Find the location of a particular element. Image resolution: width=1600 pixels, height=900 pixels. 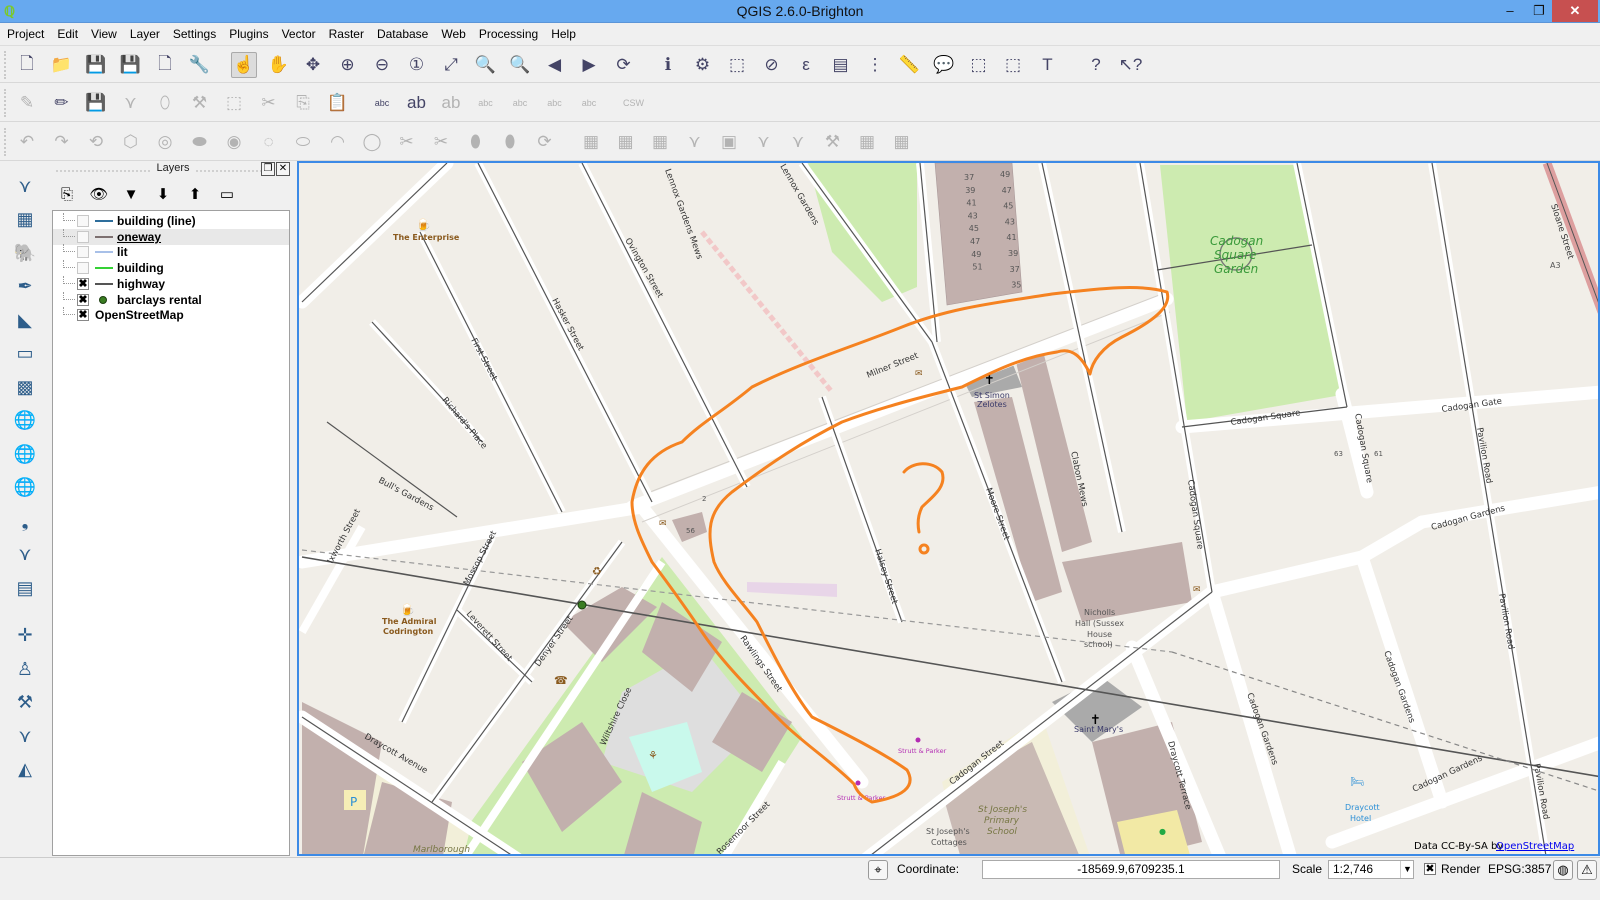

close-button: ✕ is located at coordinates (1575, 11).